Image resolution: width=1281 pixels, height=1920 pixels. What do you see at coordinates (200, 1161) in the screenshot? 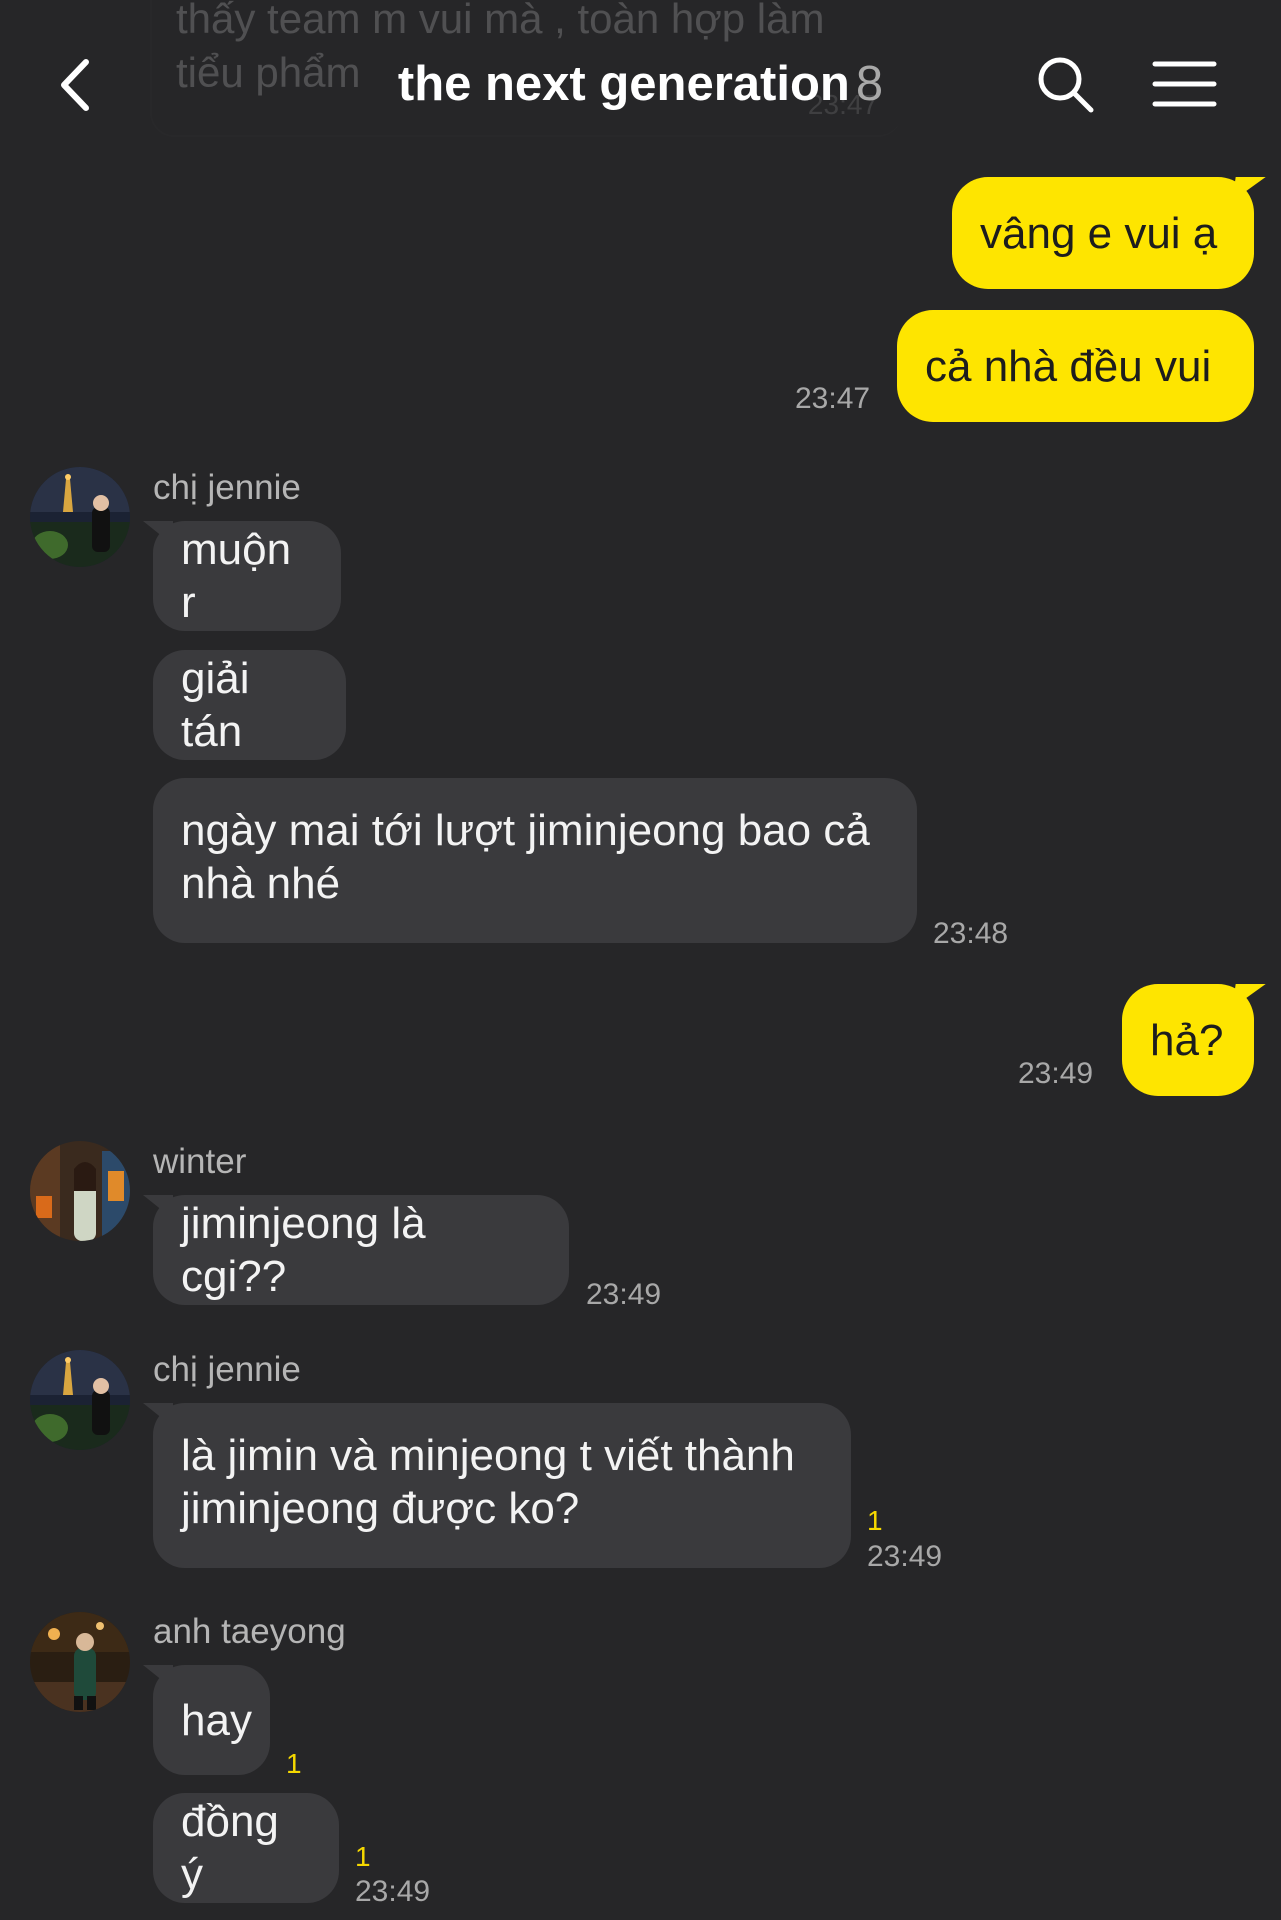
I see `sender-name: winter` at bounding box center [200, 1161].